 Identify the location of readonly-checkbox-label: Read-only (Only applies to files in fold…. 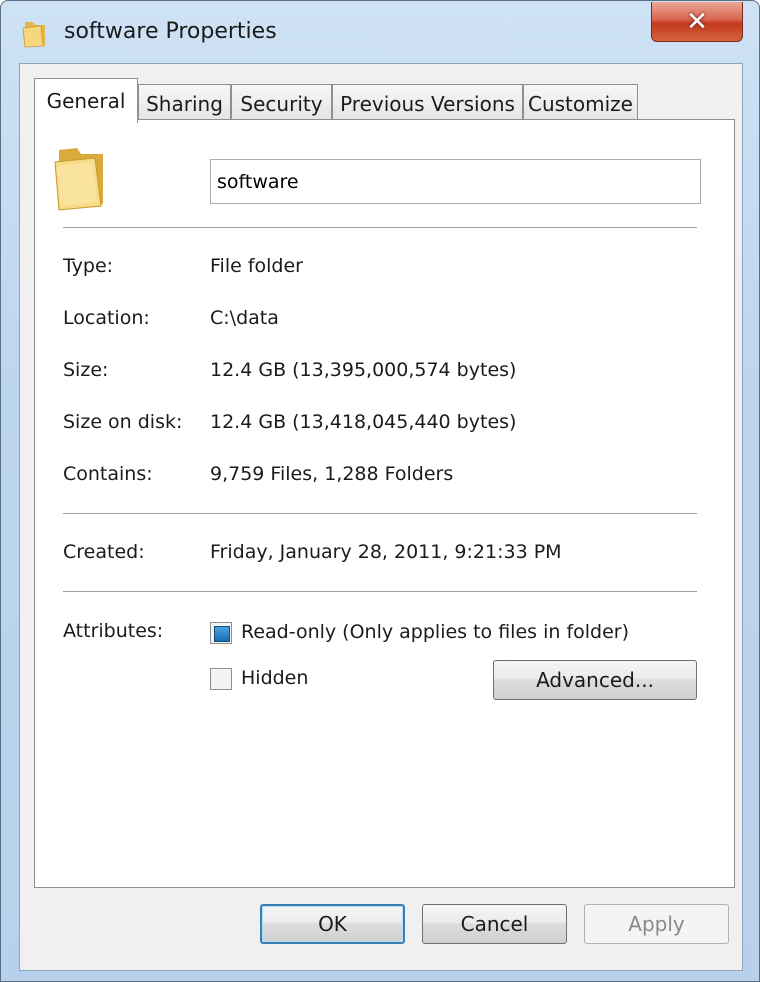
(435, 632).